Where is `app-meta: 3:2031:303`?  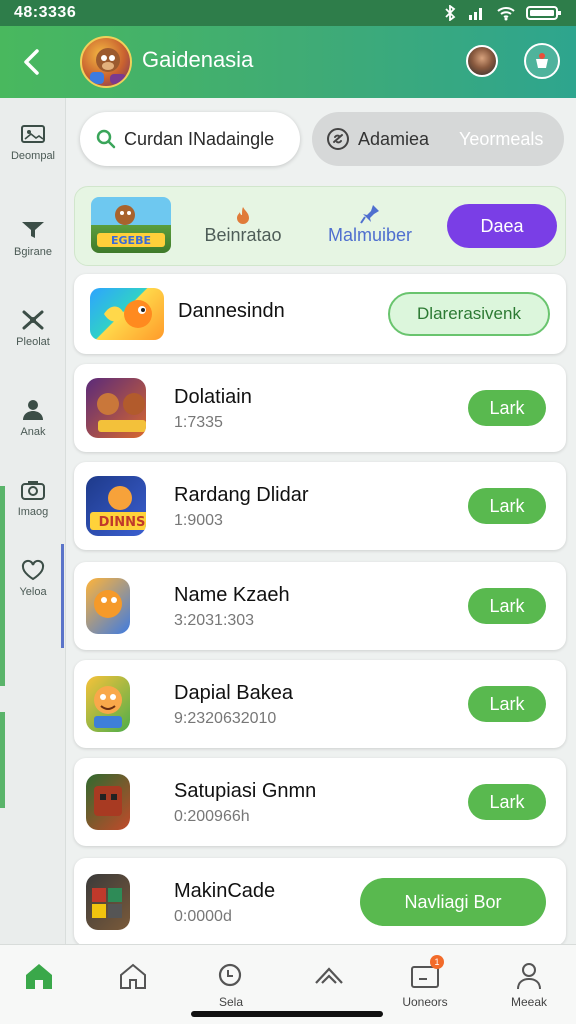
app-meta: 3:2031:303 is located at coordinates (214, 620).